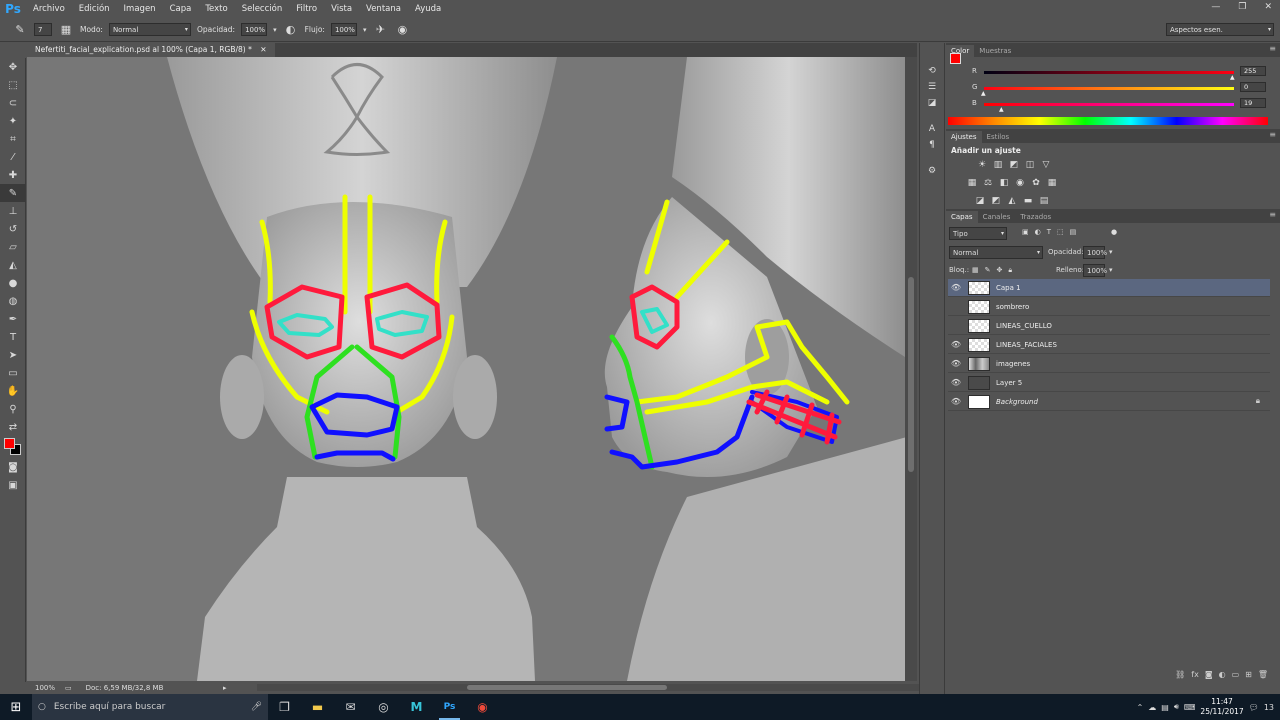 This screenshot has height=720, width=1280. What do you see at coordinates (13, 427) in the screenshot?
I see `swap-colors-icon: ⇄` at bounding box center [13, 427].